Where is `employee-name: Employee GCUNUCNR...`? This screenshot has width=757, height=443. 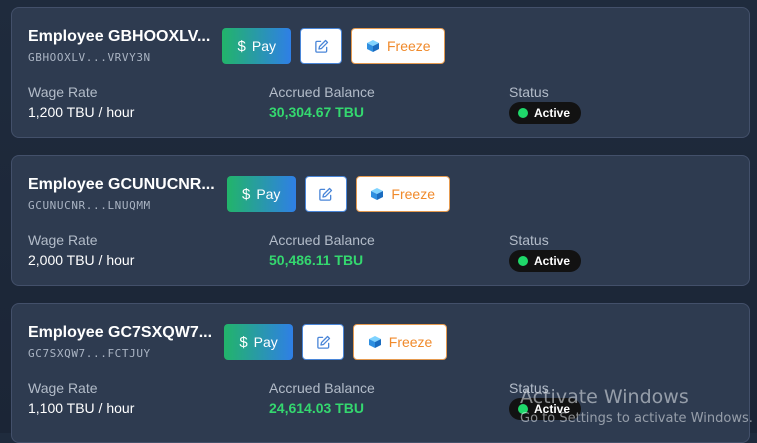 employee-name: Employee GCUNUCNR... is located at coordinates (121, 184).